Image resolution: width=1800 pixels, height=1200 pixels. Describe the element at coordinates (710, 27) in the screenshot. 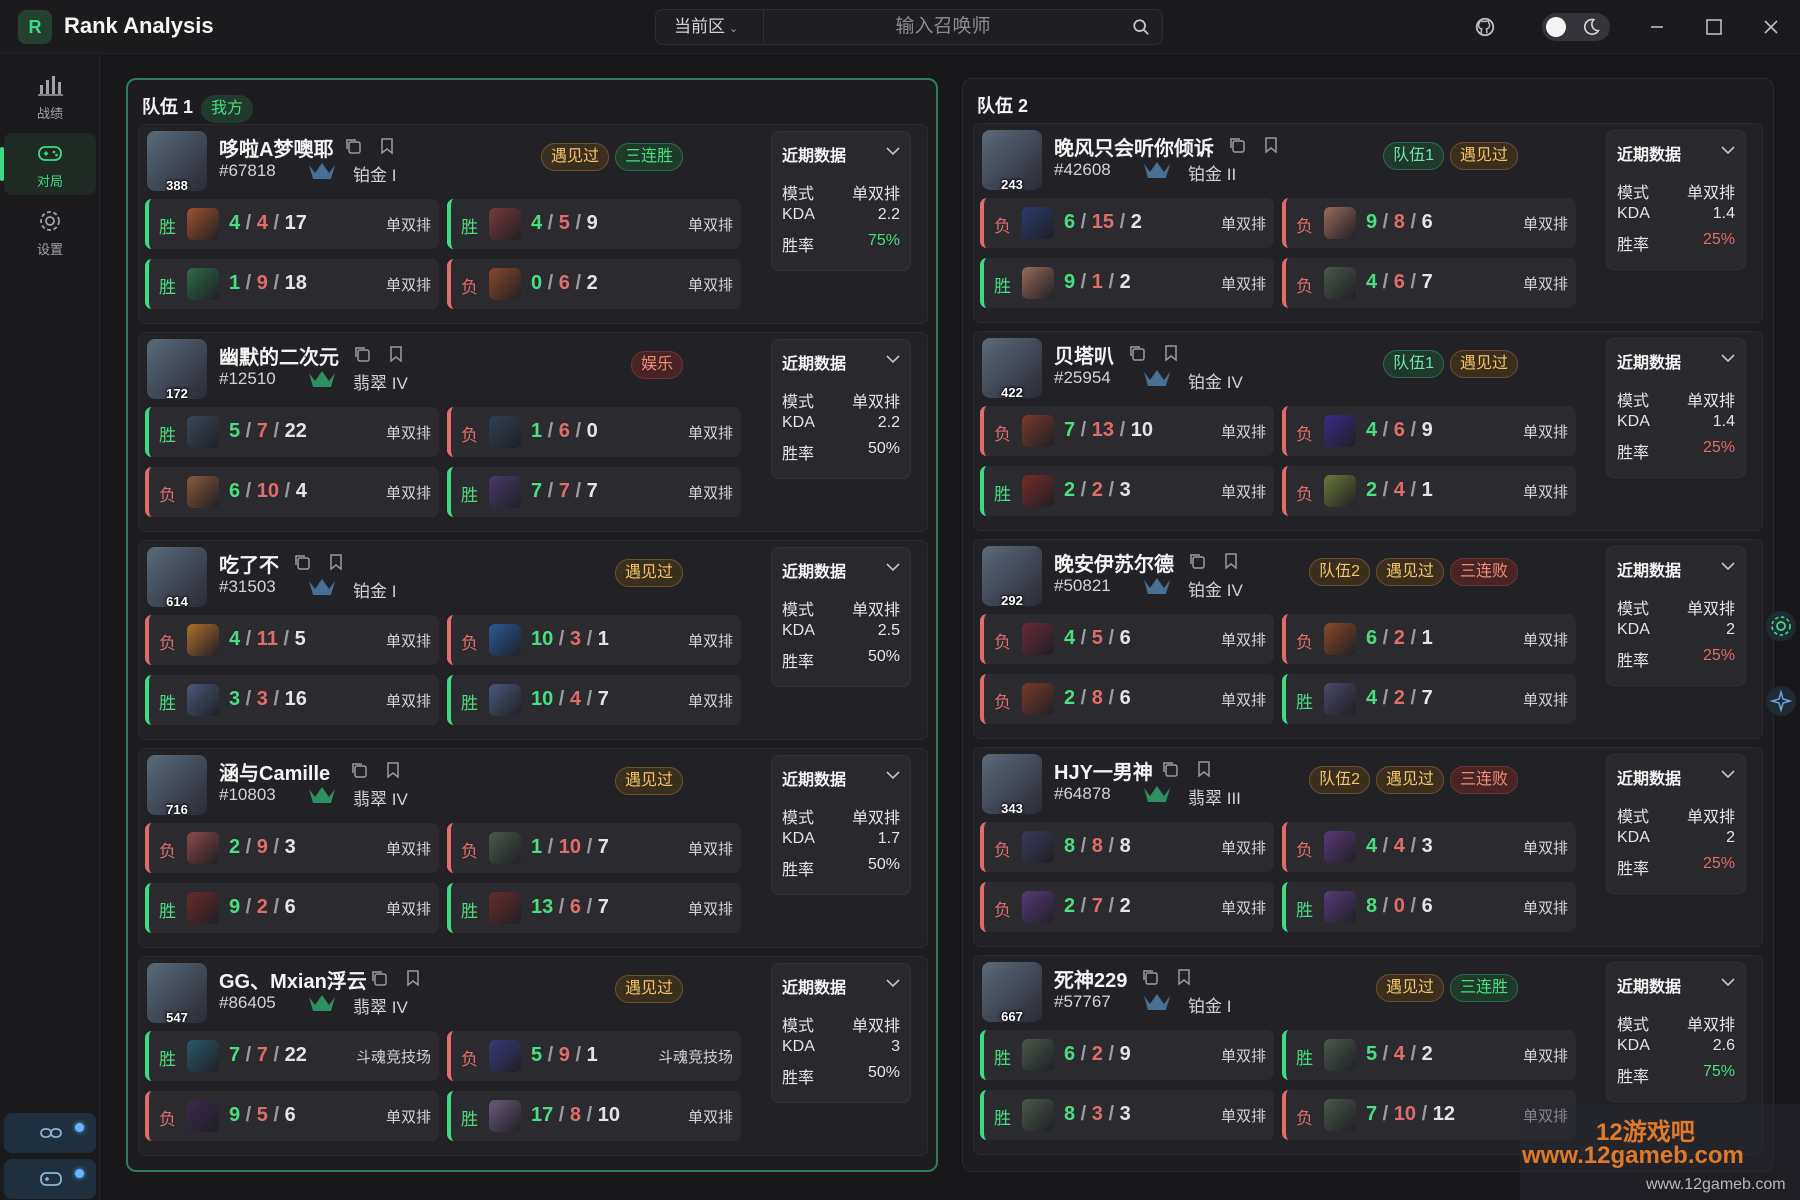

I see `region-select: 当前区 ⌄` at that location.